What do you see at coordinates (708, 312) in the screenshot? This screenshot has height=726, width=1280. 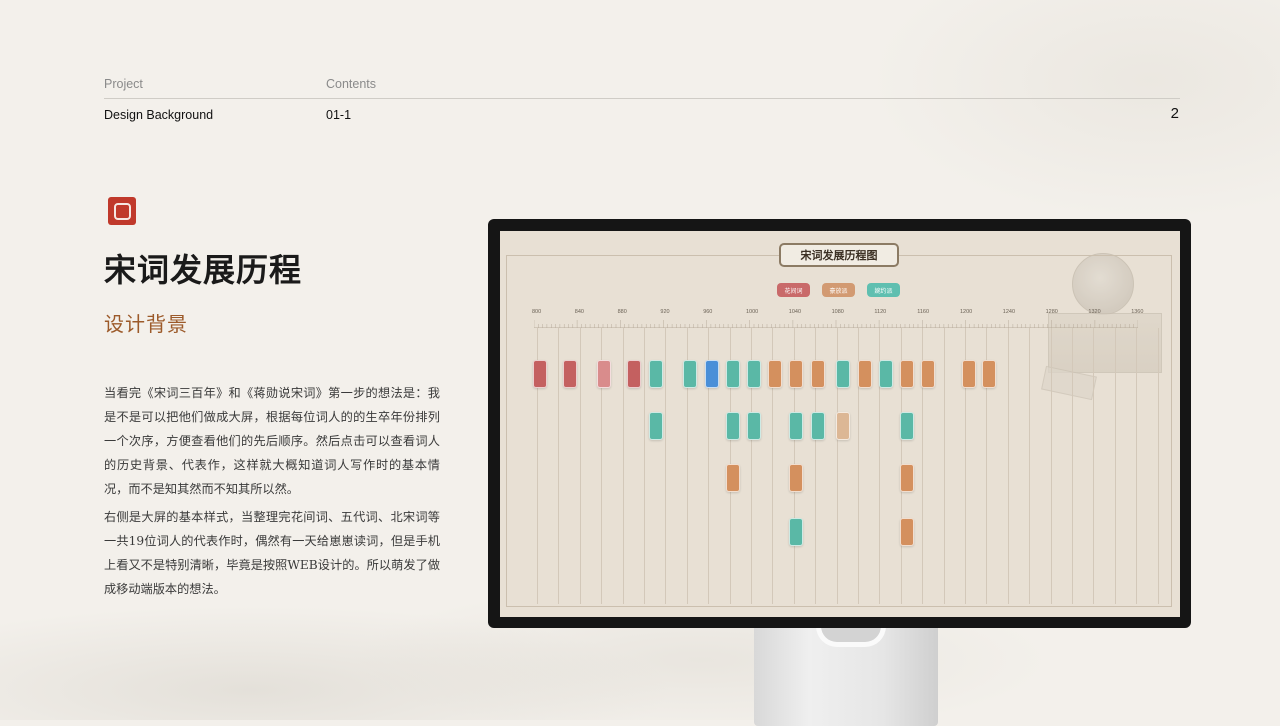 I see `axis-tick-label: 960` at bounding box center [708, 312].